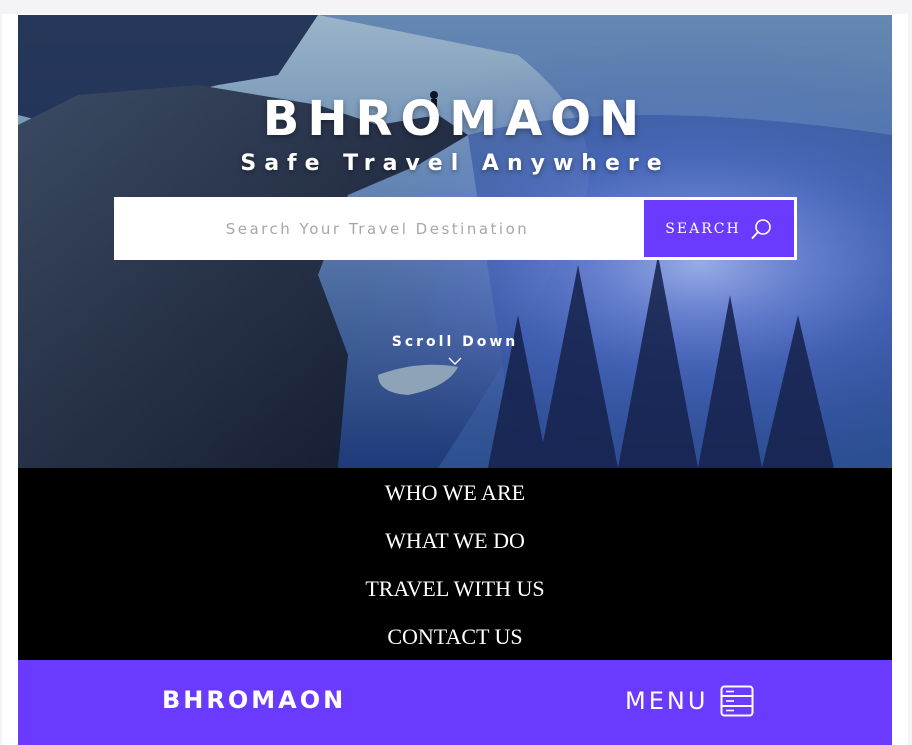 The width and height of the screenshot is (912, 745). What do you see at coordinates (455, 493) in the screenshot?
I see `nav-item-who-we-are: WHO WE ARE` at bounding box center [455, 493].